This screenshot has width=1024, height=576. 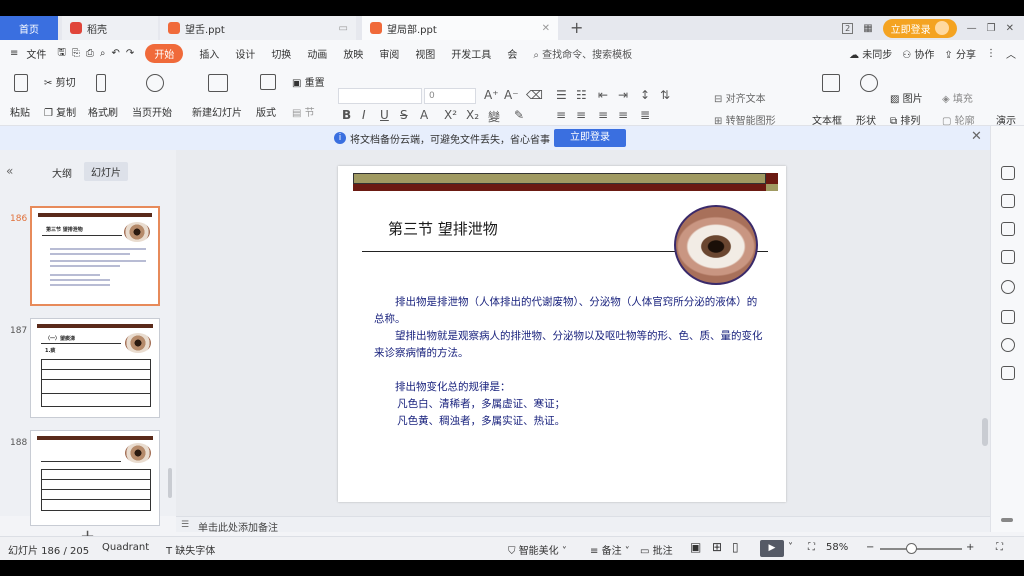 What do you see at coordinates (494, 116) in the screenshot?
I see `phonetic-icon: 變` at bounding box center [494, 116].